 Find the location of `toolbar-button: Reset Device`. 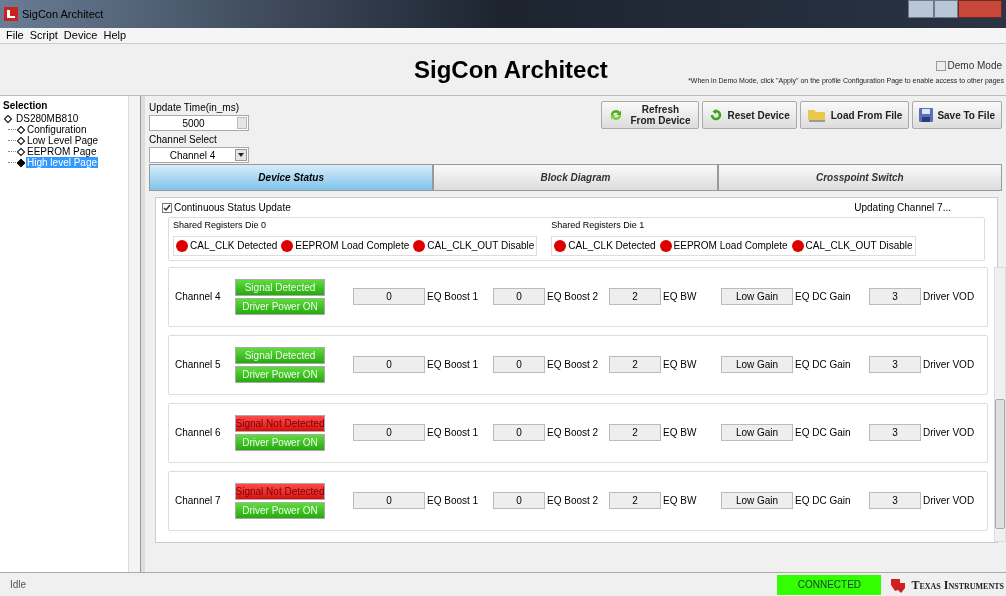

toolbar-button: Reset Device is located at coordinates (749, 115).